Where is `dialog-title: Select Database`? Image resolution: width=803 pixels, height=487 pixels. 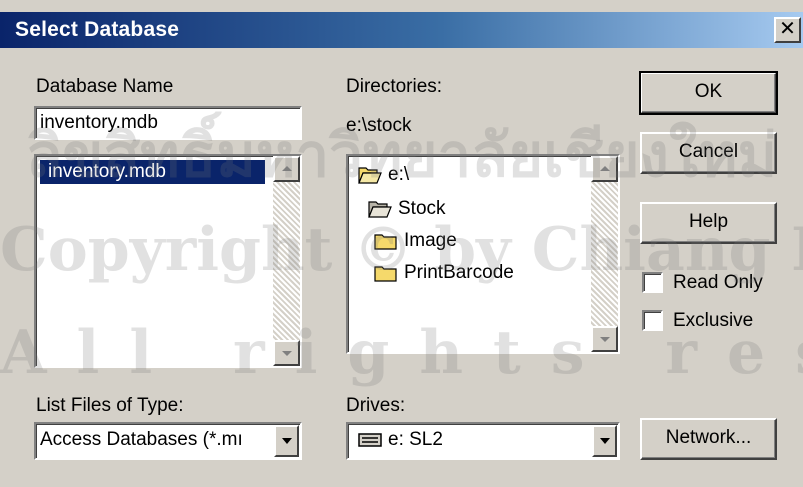
dialog-title: Select Database is located at coordinates (97, 29).